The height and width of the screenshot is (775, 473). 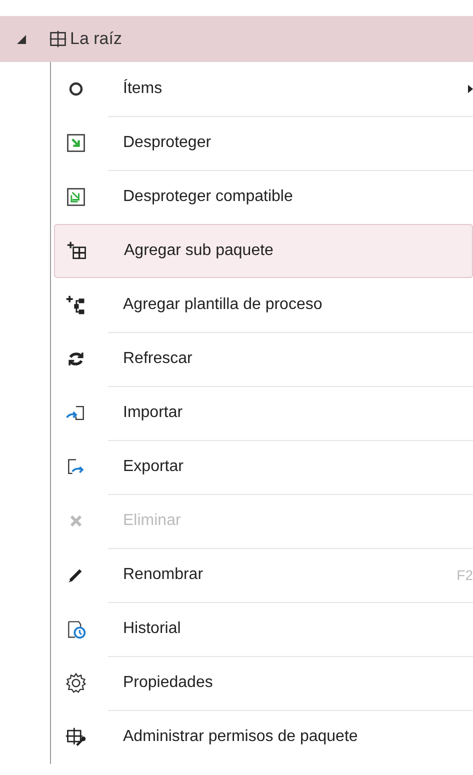 What do you see at coordinates (167, 143) in the screenshot?
I see `menu-item-label: Desproteger` at bounding box center [167, 143].